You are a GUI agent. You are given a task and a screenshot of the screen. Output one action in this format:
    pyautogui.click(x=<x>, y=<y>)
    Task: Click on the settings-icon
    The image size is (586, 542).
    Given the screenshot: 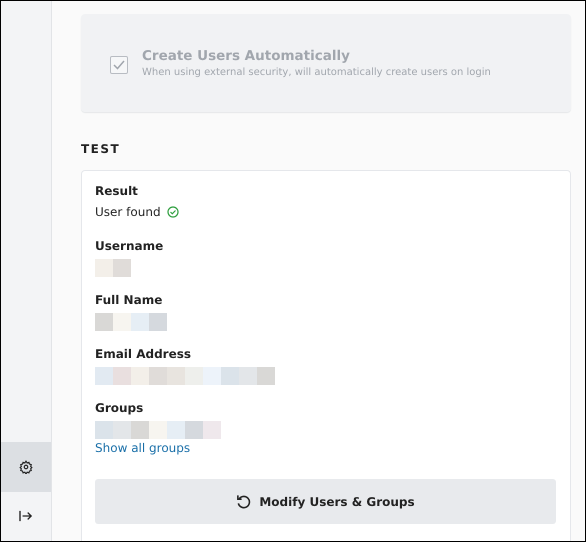 What is the action you would take?
    pyautogui.click(x=26, y=467)
    